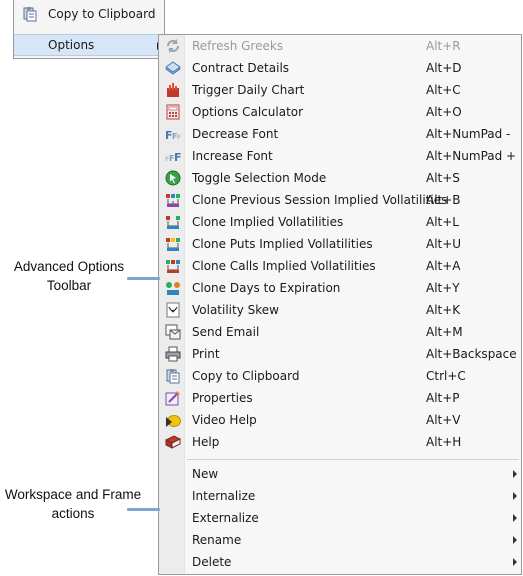  I want to click on menu-item-shortcut: Alt+O, so click(444, 112).